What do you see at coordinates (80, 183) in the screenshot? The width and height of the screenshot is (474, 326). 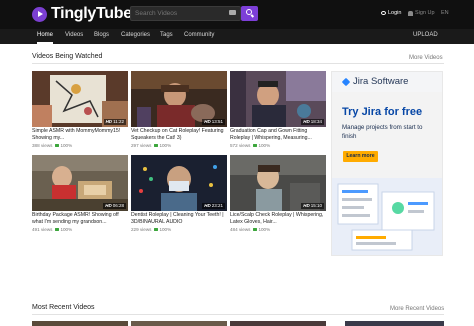 I see `video-thumbnail: HD06:28` at bounding box center [80, 183].